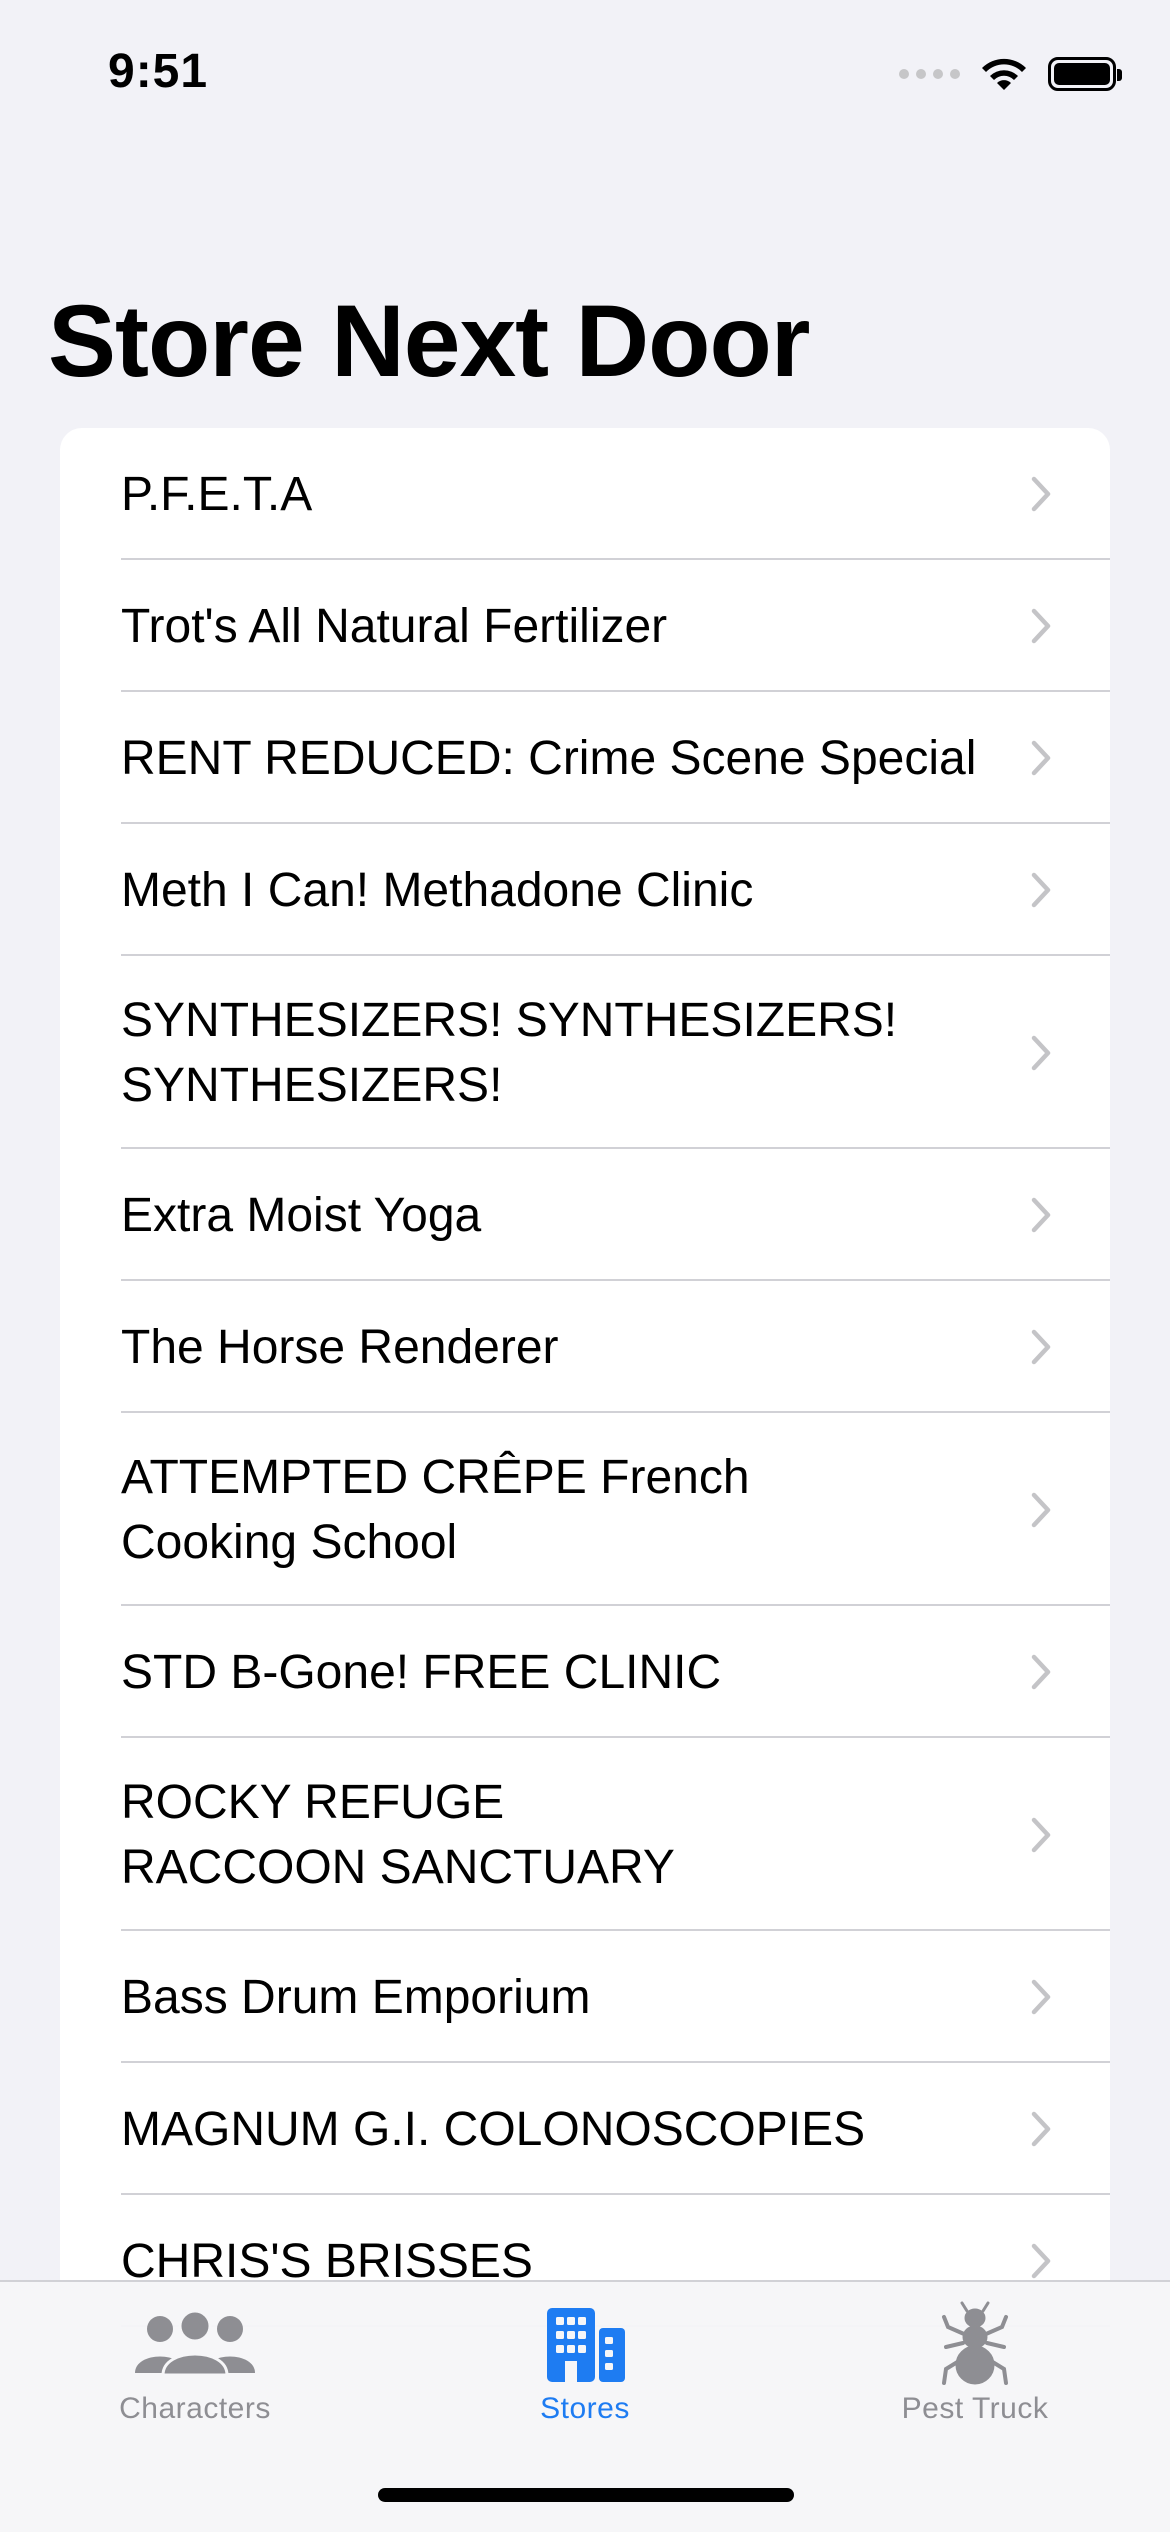 Image resolution: width=1170 pixels, height=2532 pixels. I want to click on tab-stores: Stores, so click(585, 2362).